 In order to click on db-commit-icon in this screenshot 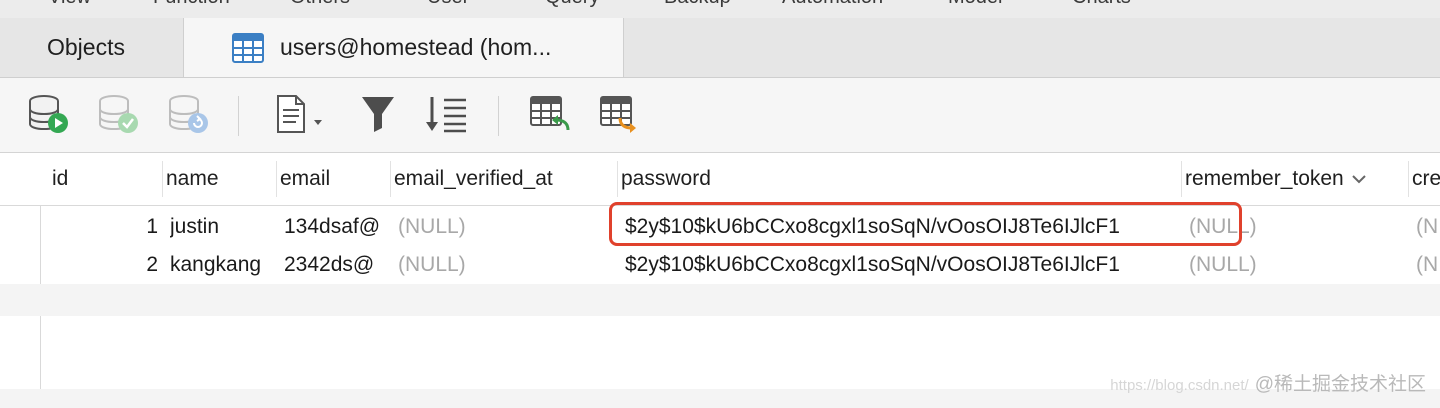, I will do `click(118, 116)`.